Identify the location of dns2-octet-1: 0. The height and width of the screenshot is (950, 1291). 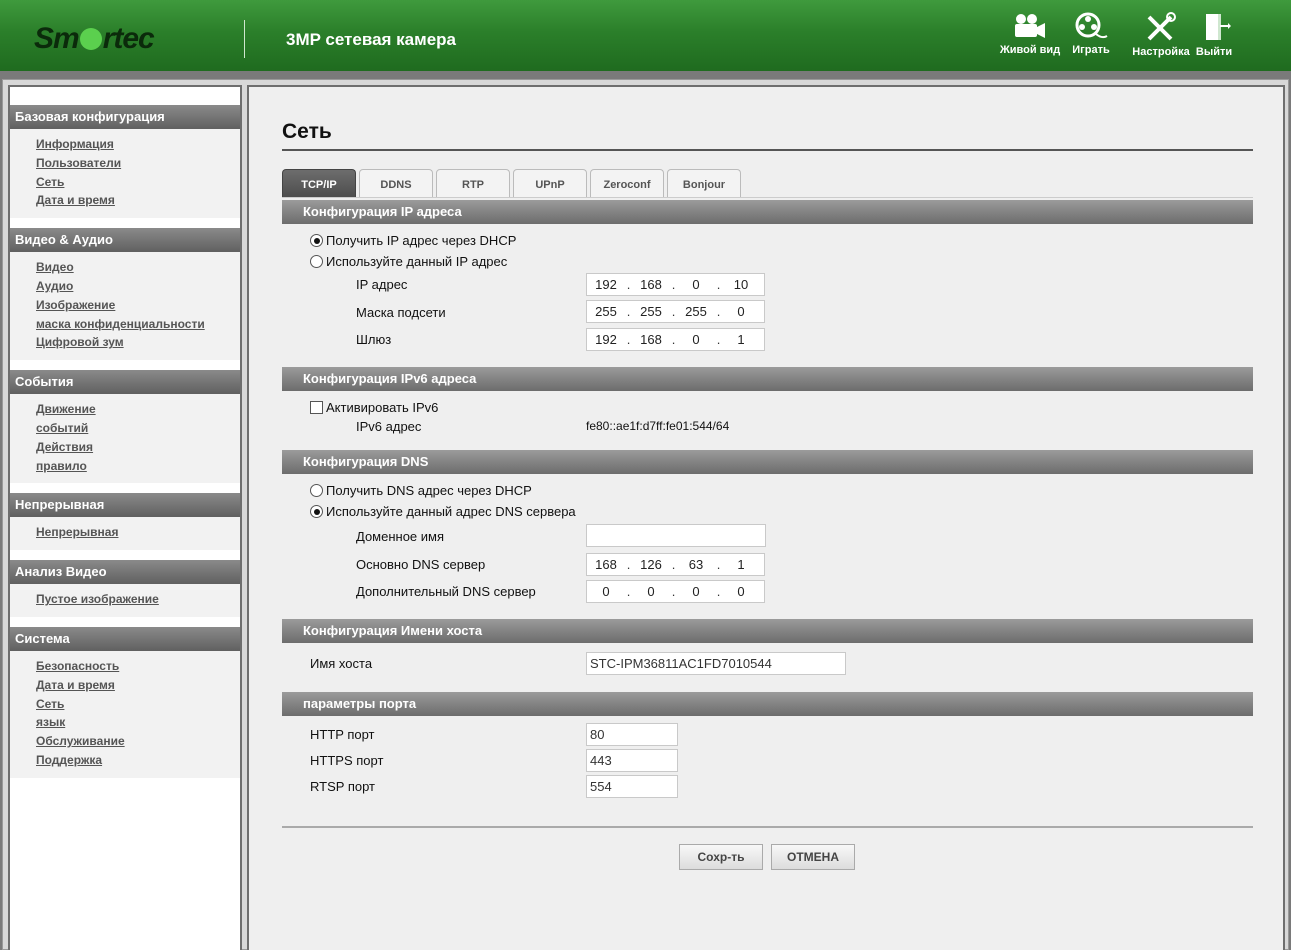
(606, 591).